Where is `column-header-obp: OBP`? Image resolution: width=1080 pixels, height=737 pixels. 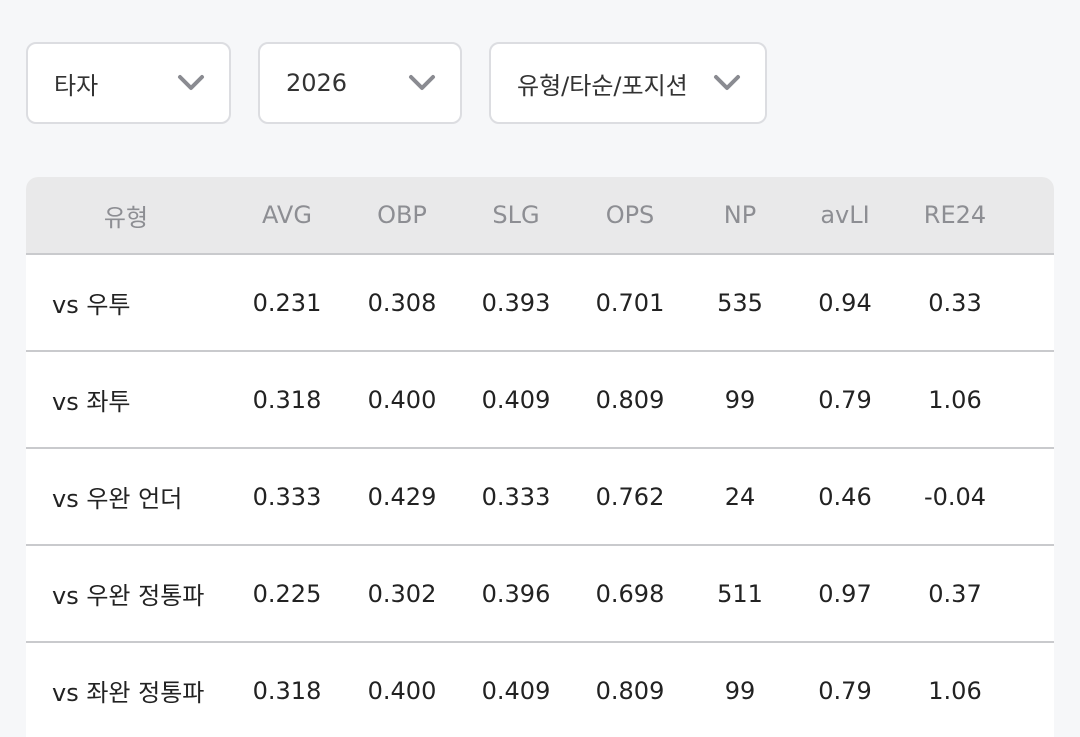 column-header-obp: OBP is located at coordinates (402, 216).